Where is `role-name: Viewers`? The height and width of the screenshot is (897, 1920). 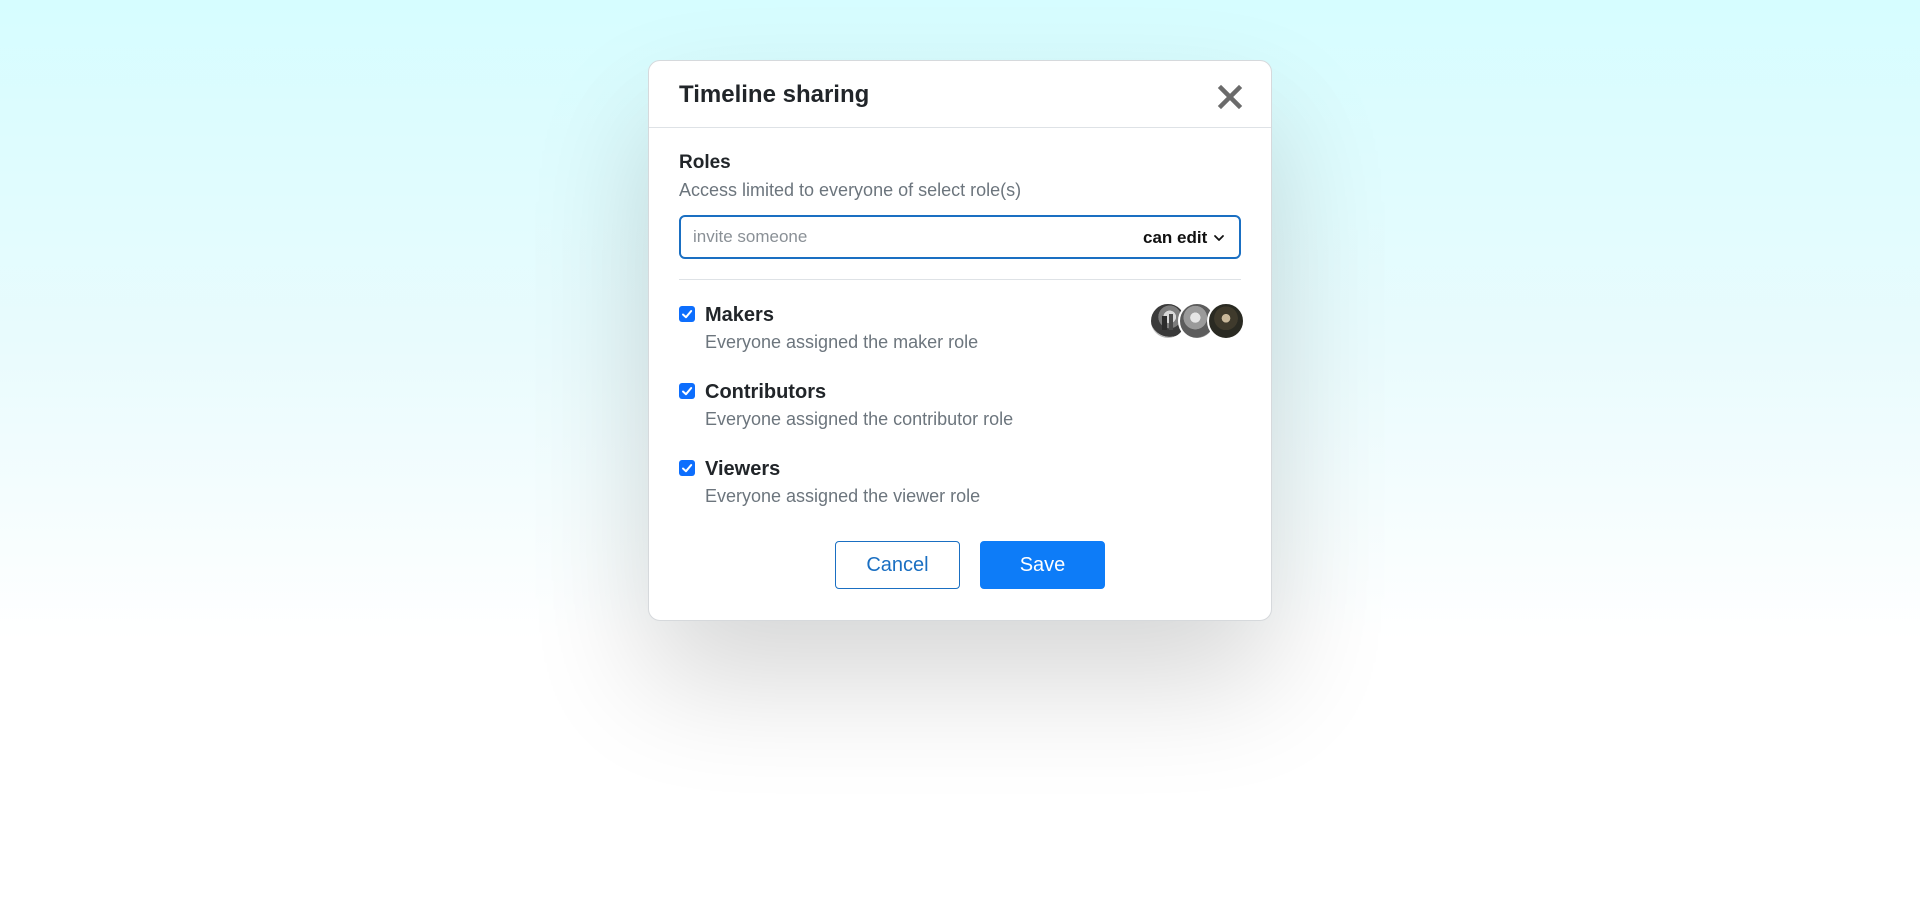 role-name: Viewers is located at coordinates (743, 469).